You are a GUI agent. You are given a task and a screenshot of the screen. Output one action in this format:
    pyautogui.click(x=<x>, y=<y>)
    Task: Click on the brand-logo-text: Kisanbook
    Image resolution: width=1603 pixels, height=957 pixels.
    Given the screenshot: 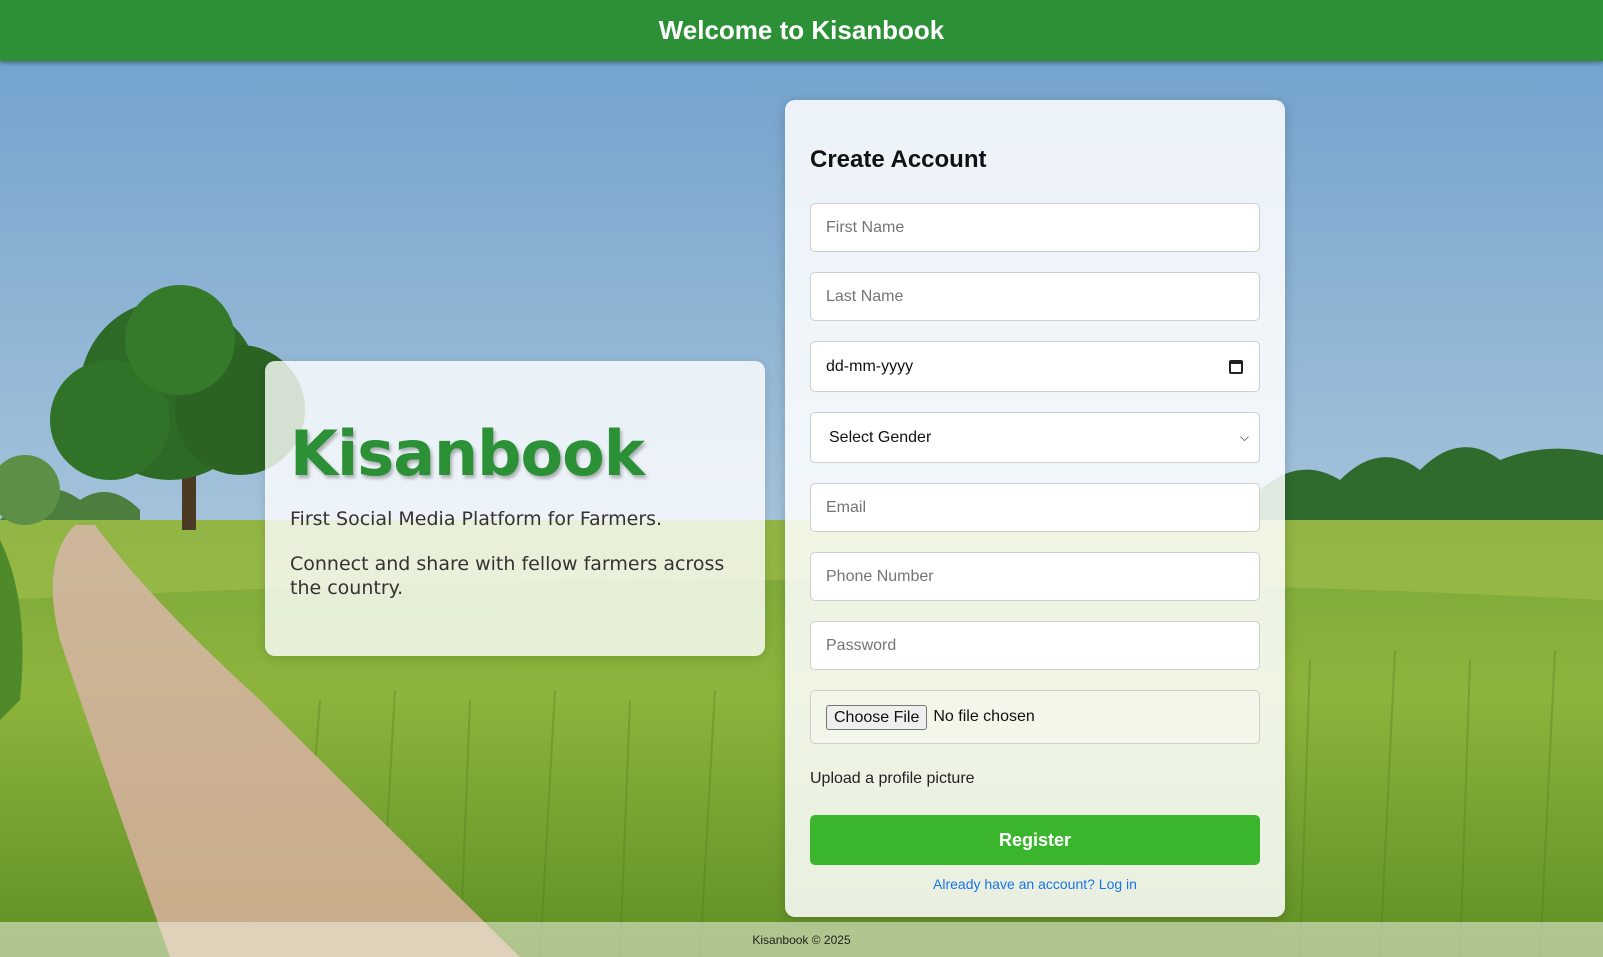 What is the action you would take?
    pyautogui.click(x=467, y=453)
    